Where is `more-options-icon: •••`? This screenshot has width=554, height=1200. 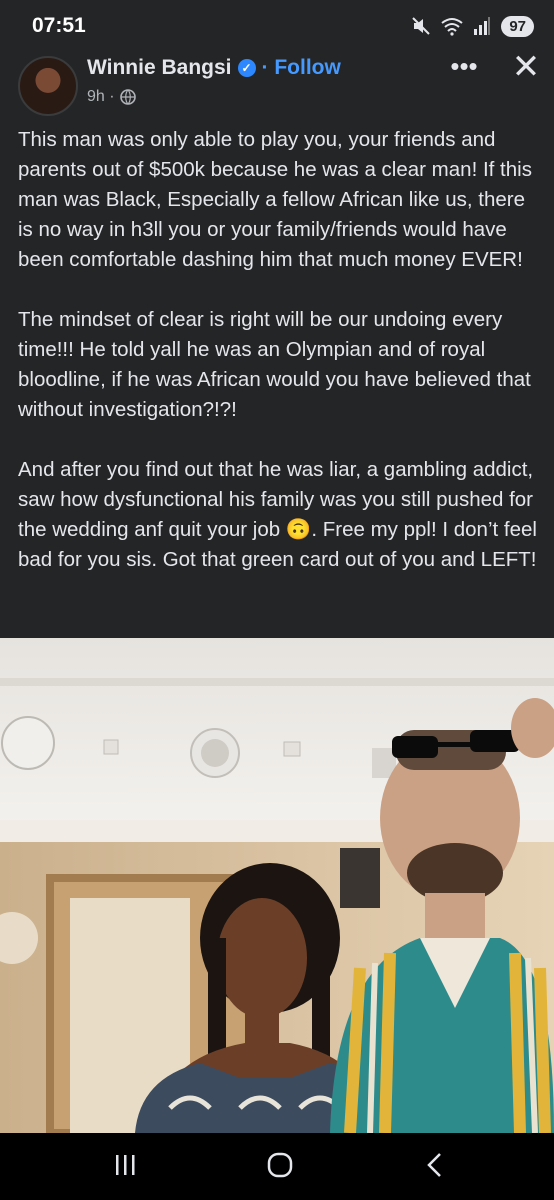 more-options-icon: ••• is located at coordinates (464, 68).